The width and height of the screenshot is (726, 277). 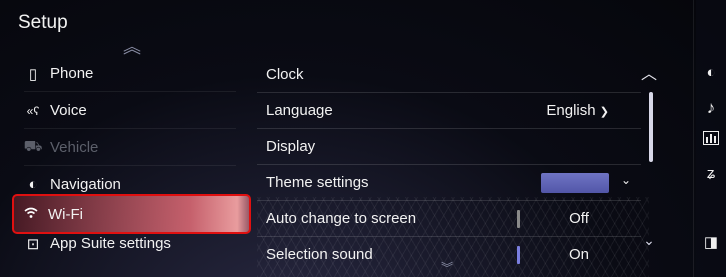 What do you see at coordinates (132, 110) in the screenshot?
I see `sidebar-item-voice: «ʕ Voice` at bounding box center [132, 110].